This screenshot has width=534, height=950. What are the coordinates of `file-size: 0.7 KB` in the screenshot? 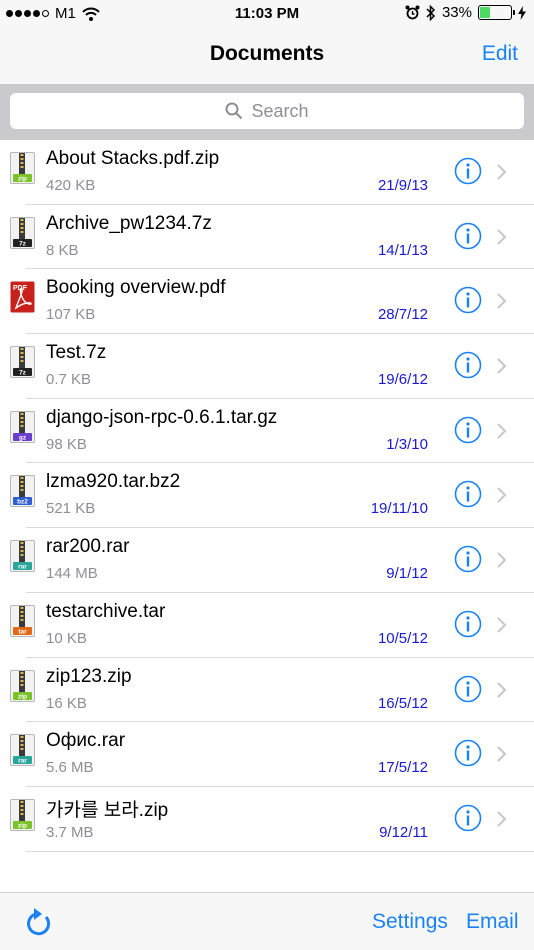 It's located at (69, 380).